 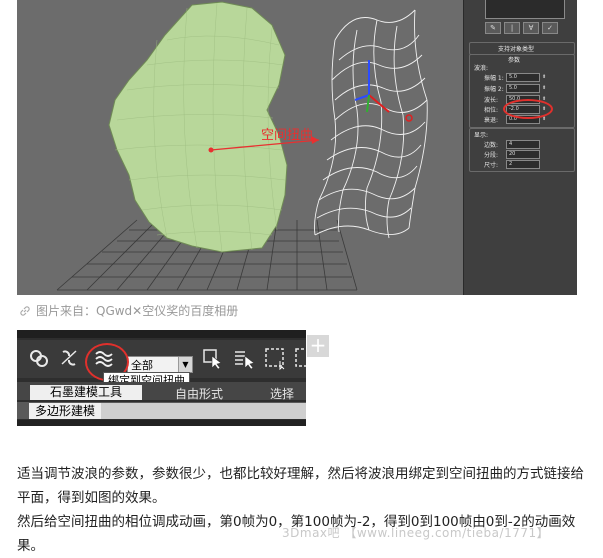 What do you see at coordinates (161, 334) in the screenshot?
I see `menu-strip` at bounding box center [161, 334].